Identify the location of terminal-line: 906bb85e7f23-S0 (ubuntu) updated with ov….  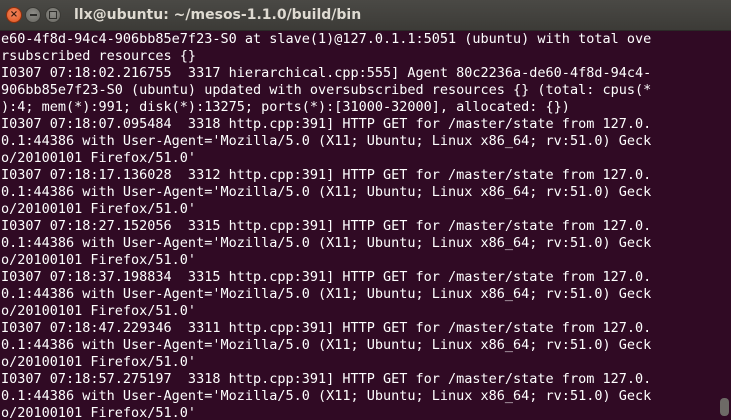
(326, 90).